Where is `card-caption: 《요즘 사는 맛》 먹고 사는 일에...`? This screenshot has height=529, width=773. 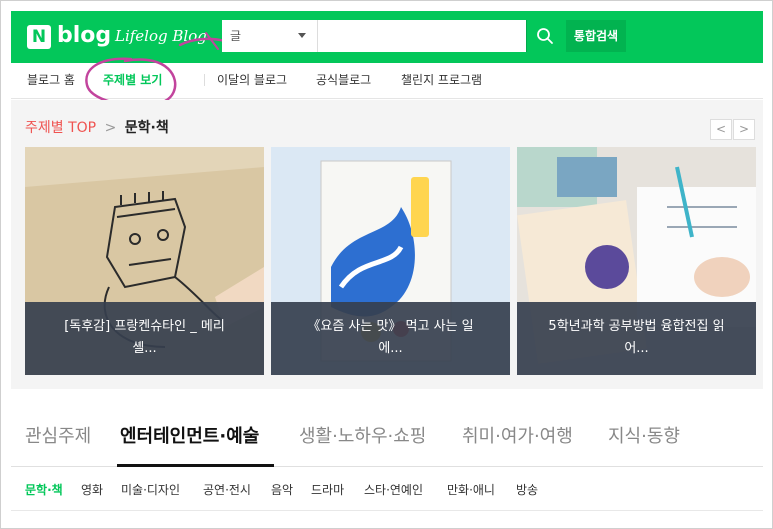 card-caption: 《요즘 사는 맛》 먹고 사는 일에... is located at coordinates (390, 338).